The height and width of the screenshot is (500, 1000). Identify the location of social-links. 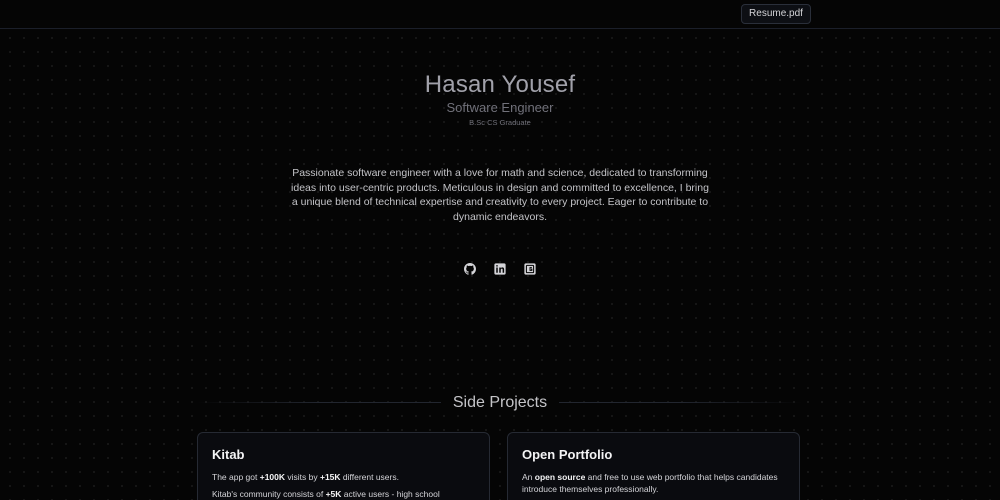
(500, 269).